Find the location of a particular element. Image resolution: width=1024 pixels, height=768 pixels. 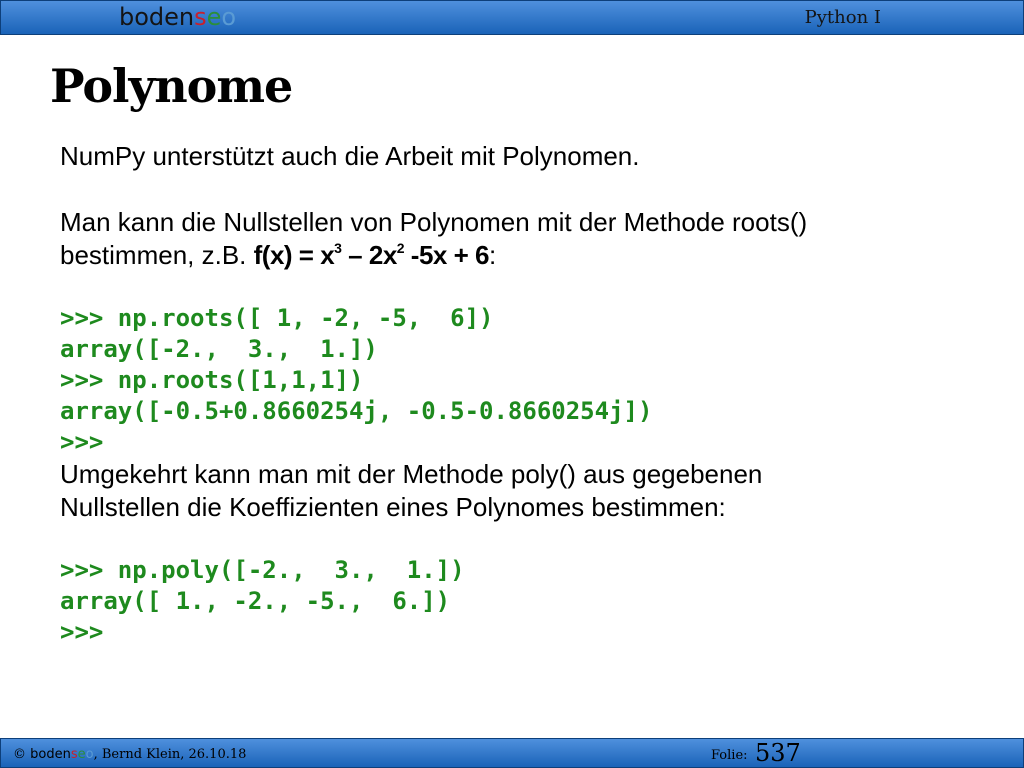

header-bar: bodenseo Python I is located at coordinates (512, 17).